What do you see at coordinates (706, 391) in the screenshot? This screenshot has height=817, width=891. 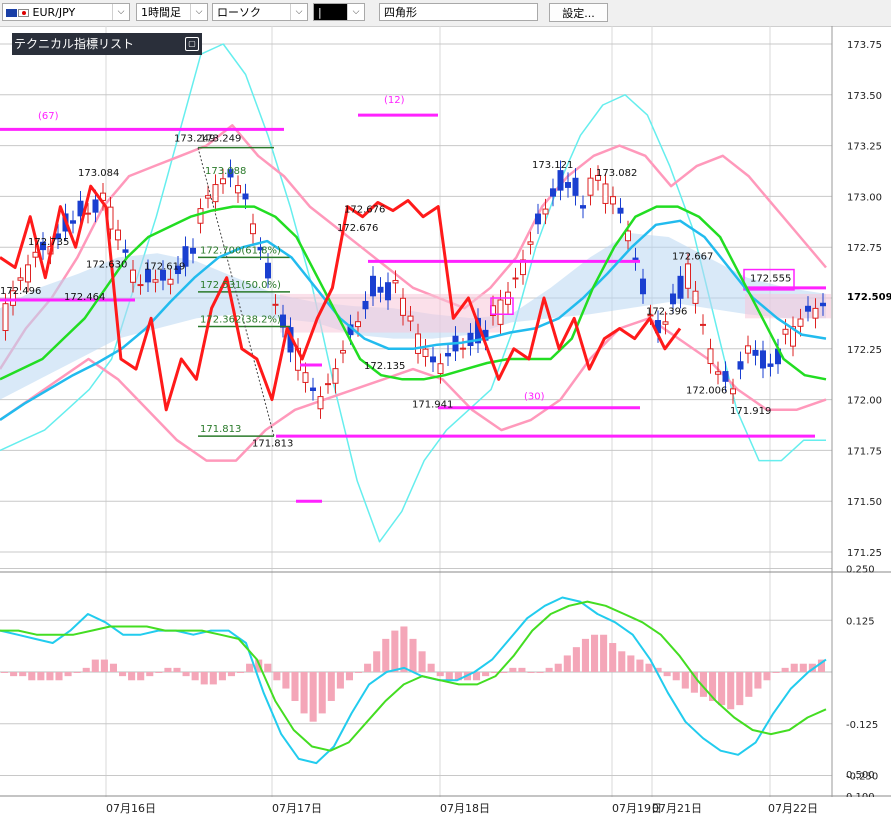 I see `price-label: 172.006` at bounding box center [706, 391].